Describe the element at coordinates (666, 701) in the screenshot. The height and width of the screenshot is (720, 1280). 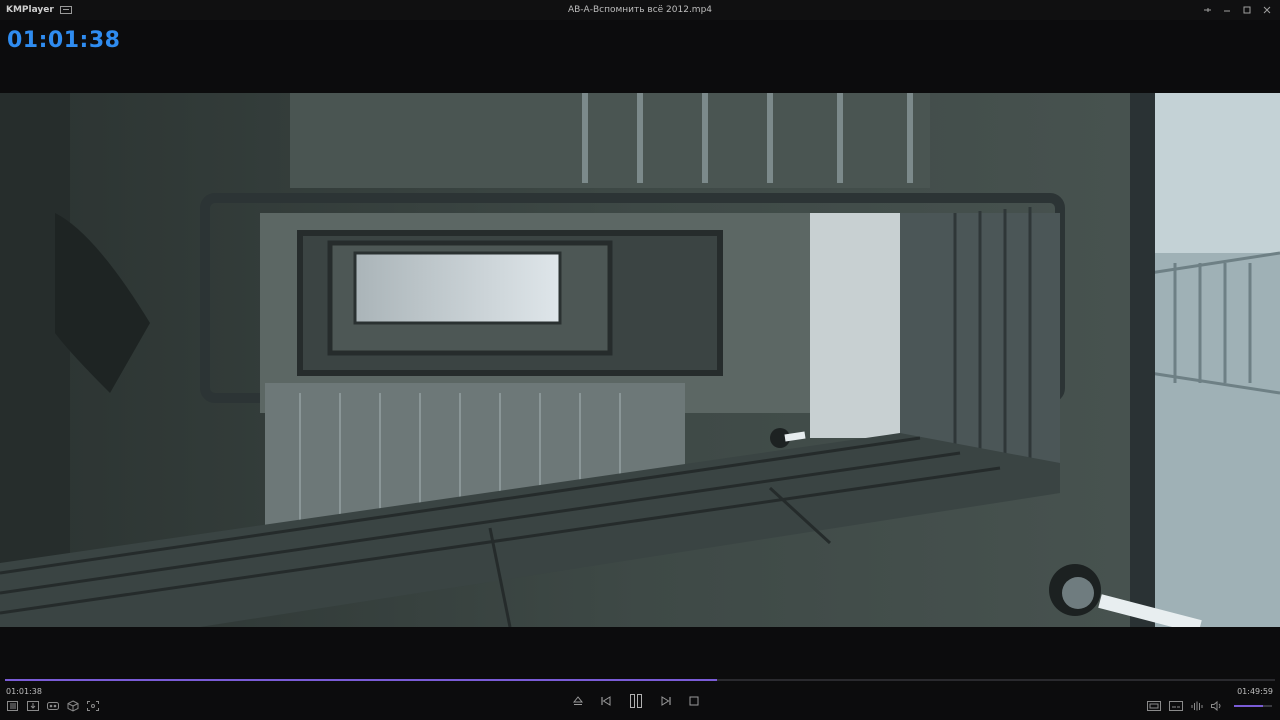
I see `next-icon` at that location.